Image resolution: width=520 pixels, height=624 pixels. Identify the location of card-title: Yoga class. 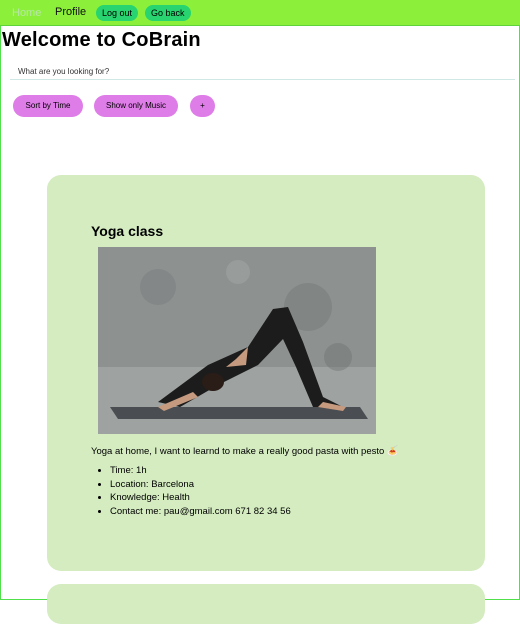
(127, 231).